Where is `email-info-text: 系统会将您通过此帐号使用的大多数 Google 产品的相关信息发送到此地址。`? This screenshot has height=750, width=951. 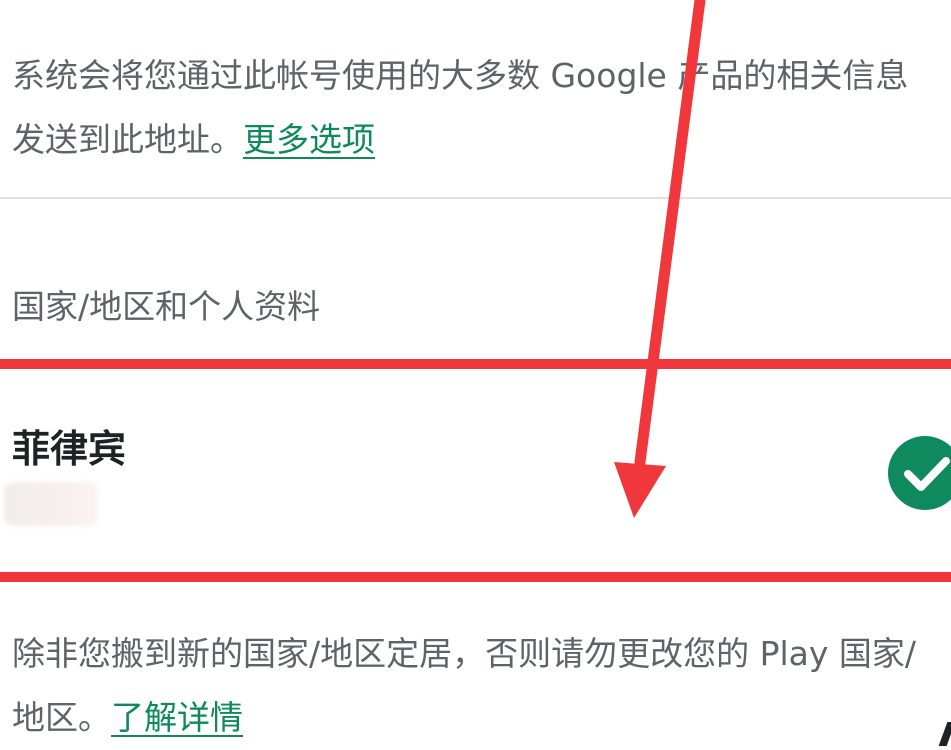 email-info-text: 系统会将您通过此帐号使用的大多数 Google 产品的相关信息发送到此地址。 is located at coordinates (460, 107).